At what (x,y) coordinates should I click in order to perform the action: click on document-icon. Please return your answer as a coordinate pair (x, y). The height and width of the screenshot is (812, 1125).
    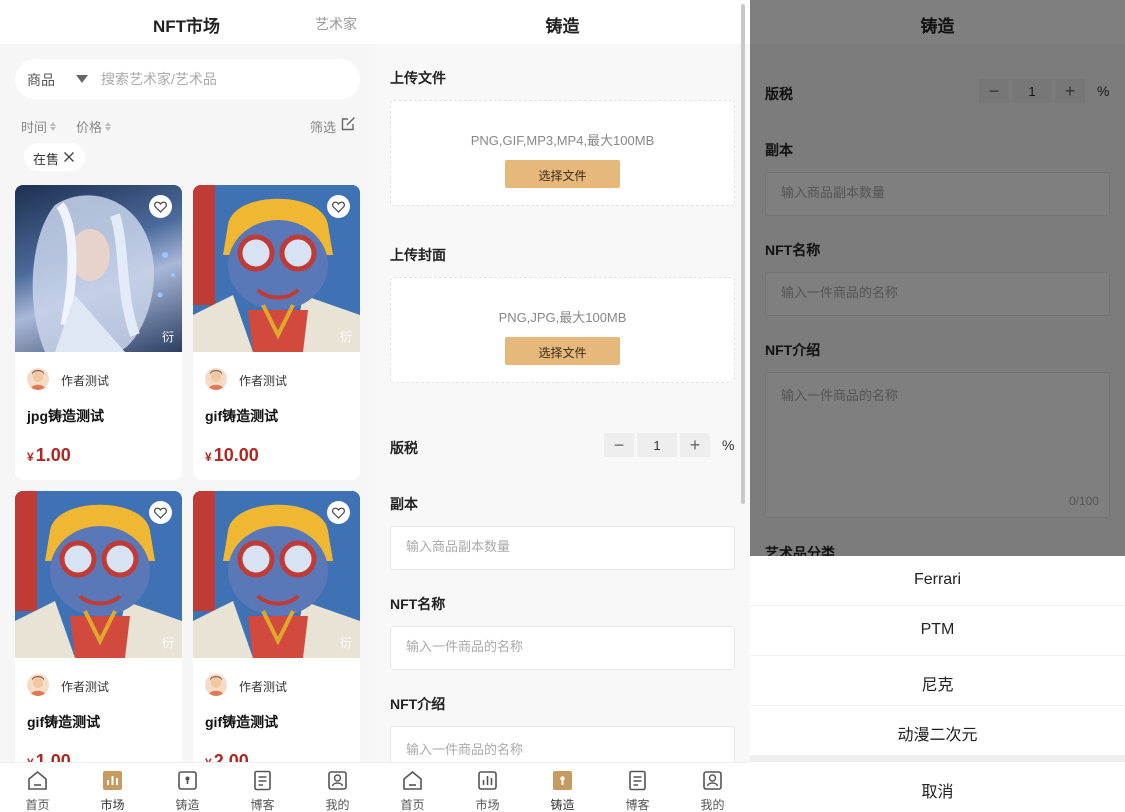
    Looking at the image, I should click on (262, 780).